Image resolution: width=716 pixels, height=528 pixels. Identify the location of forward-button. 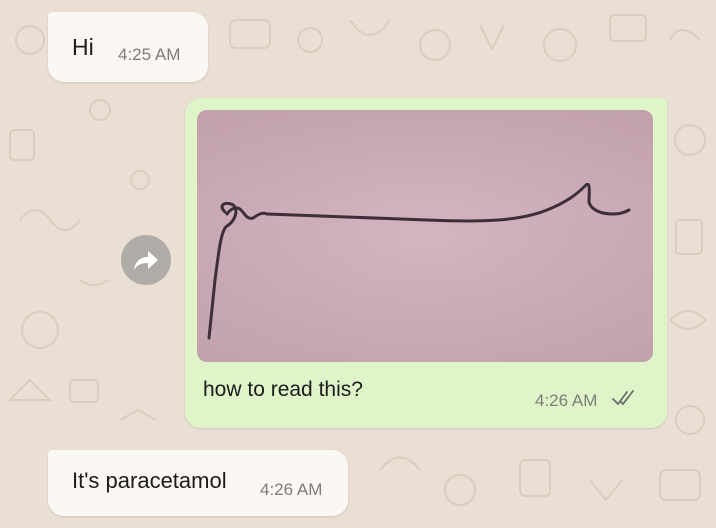
(146, 260).